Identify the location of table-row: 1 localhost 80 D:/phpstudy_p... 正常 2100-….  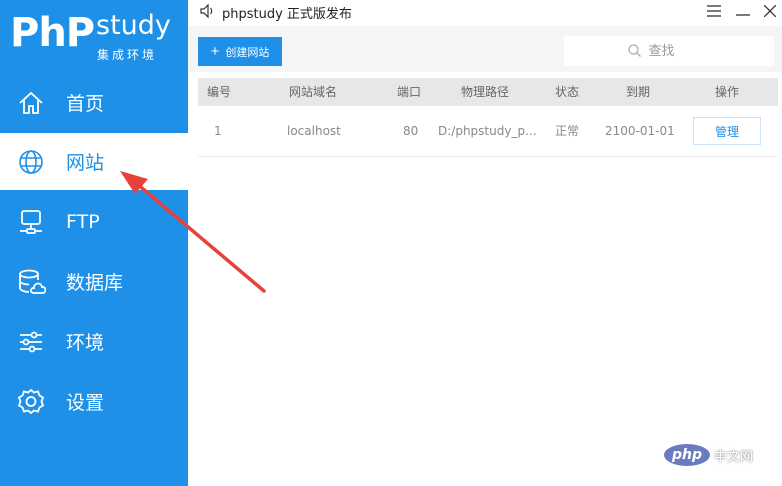
(488, 131).